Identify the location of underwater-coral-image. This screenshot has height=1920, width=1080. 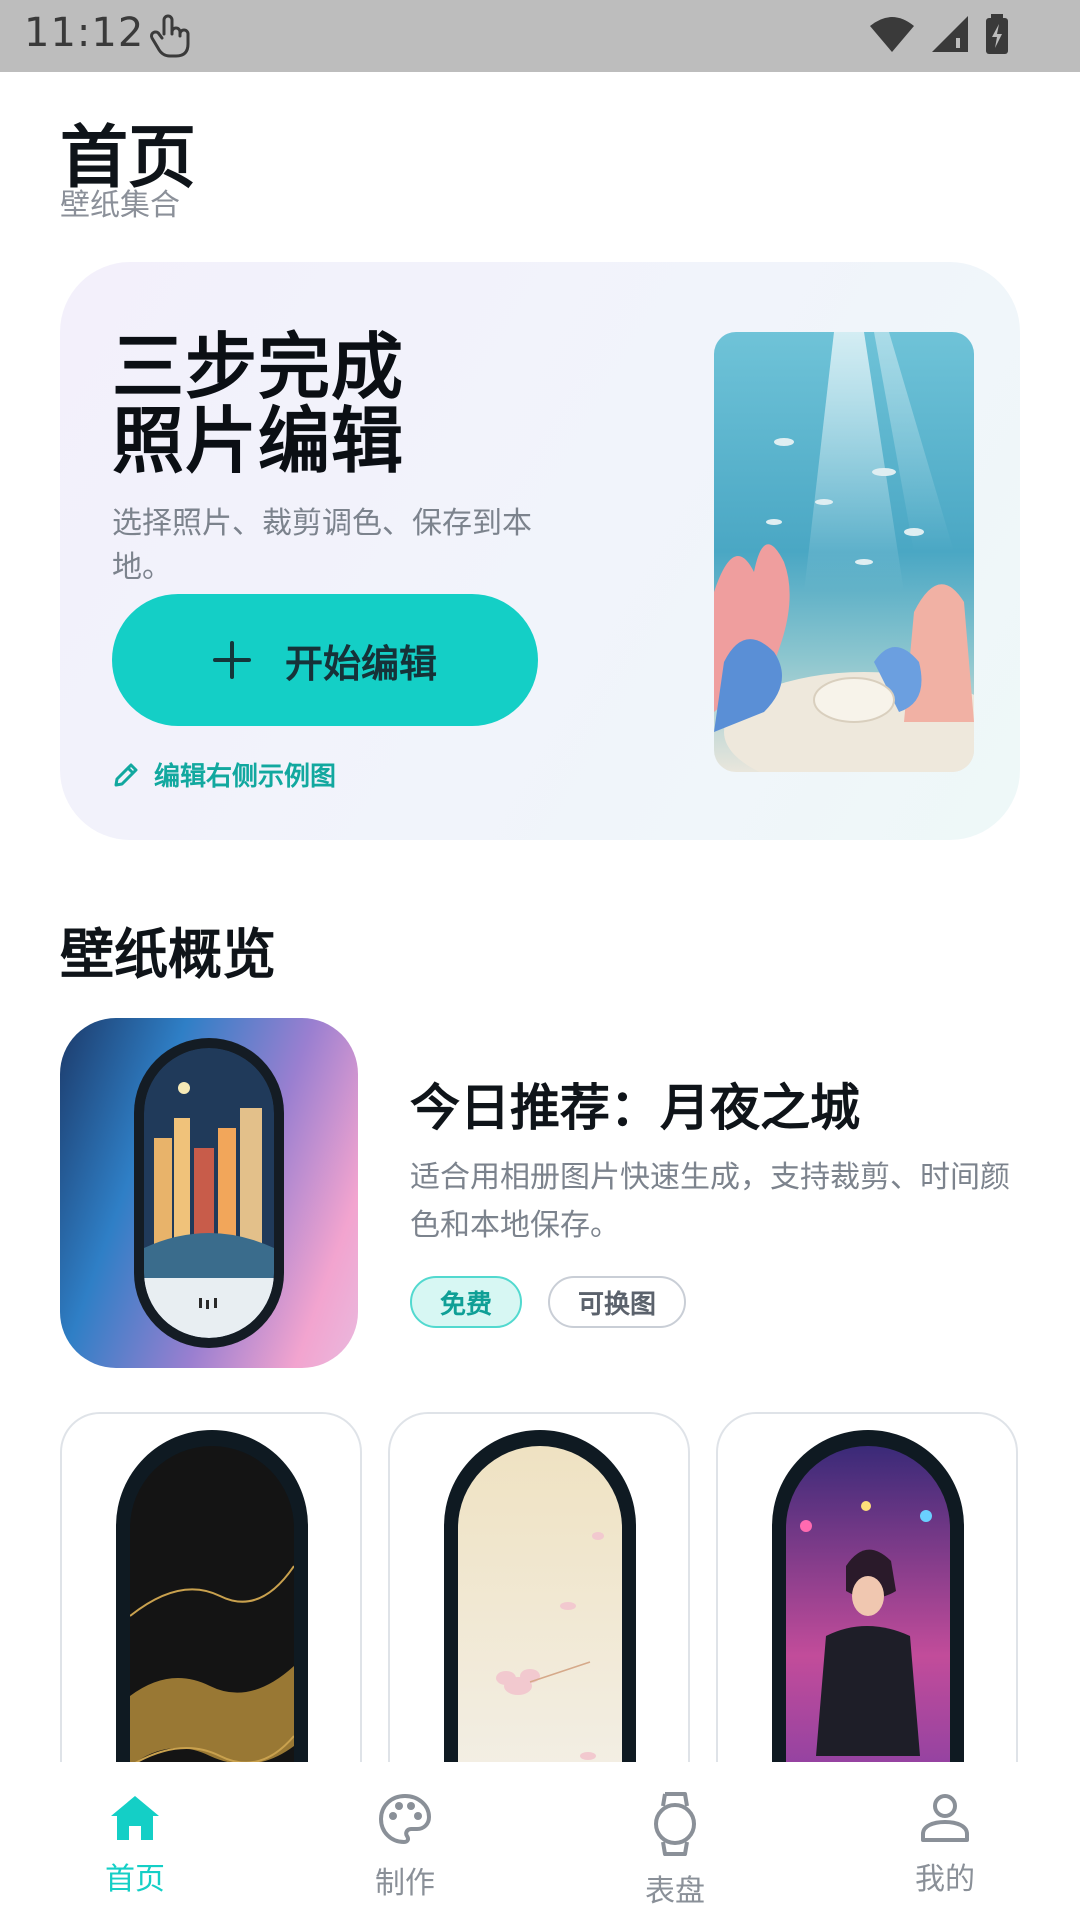
(844, 552).